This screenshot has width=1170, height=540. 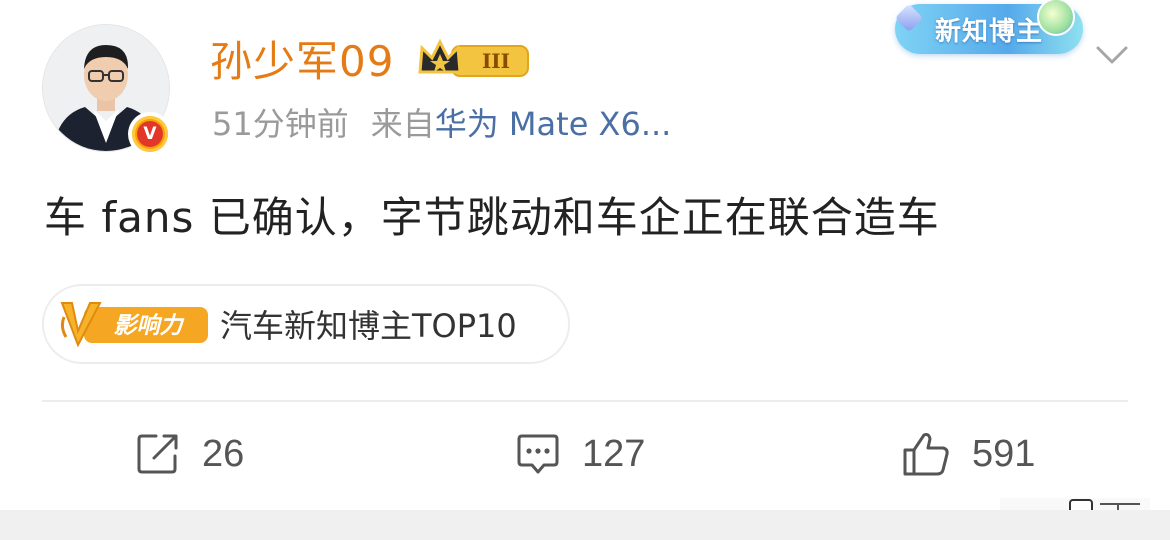 I want to click on divider, so click(x=585, y=401).